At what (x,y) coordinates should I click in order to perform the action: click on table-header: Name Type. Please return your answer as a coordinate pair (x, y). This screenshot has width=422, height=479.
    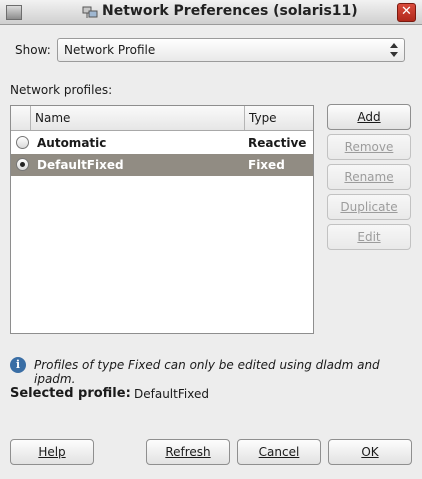
    Looking at the image, I should click on (162, 118).